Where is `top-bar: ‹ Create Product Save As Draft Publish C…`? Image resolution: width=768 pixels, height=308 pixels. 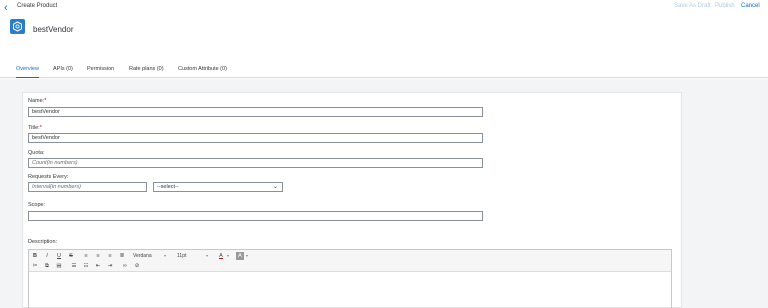 top-bar: ‹ Create Product Save As Draft Publish C… is located at coordinates (384, 8).